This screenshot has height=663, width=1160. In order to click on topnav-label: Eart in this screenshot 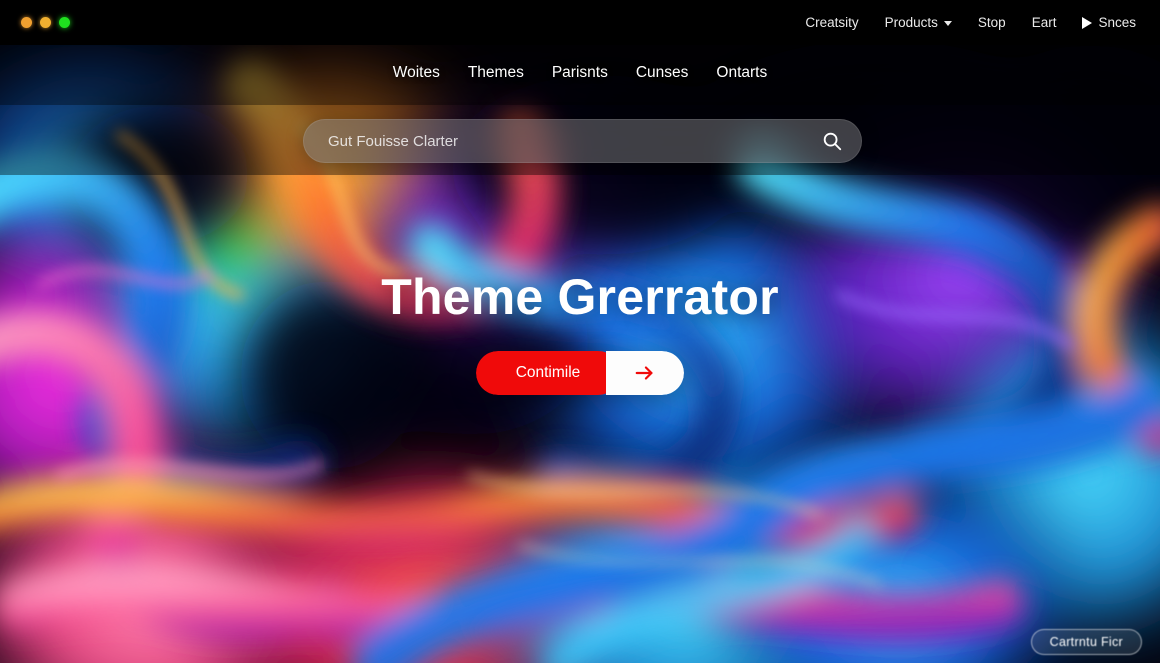, I will do `click(1044, 22)`.